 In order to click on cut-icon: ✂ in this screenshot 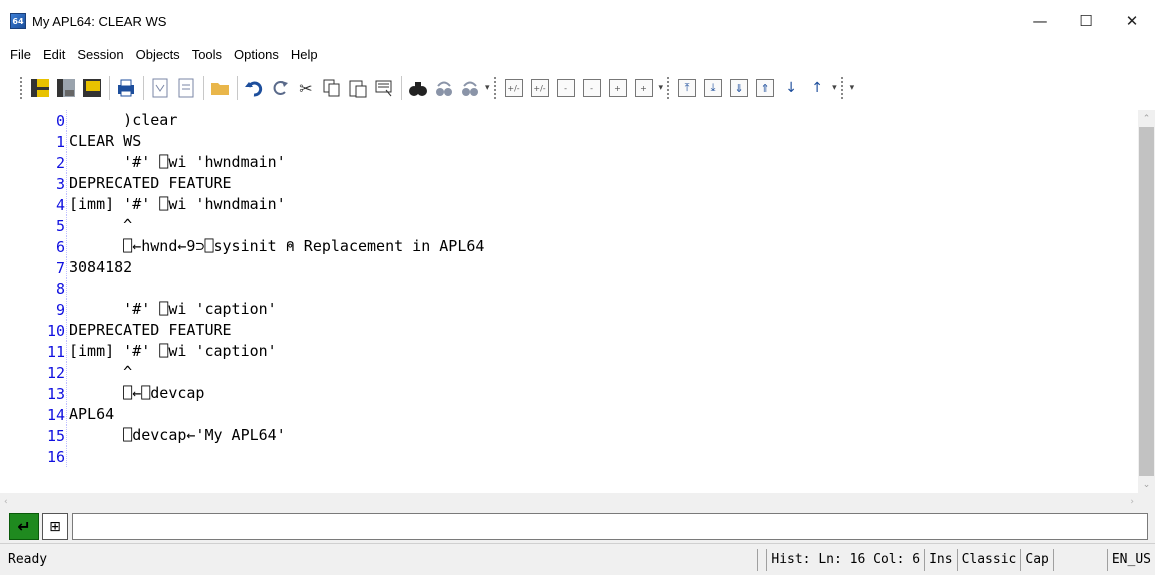, I will do `click(306, 88)`.